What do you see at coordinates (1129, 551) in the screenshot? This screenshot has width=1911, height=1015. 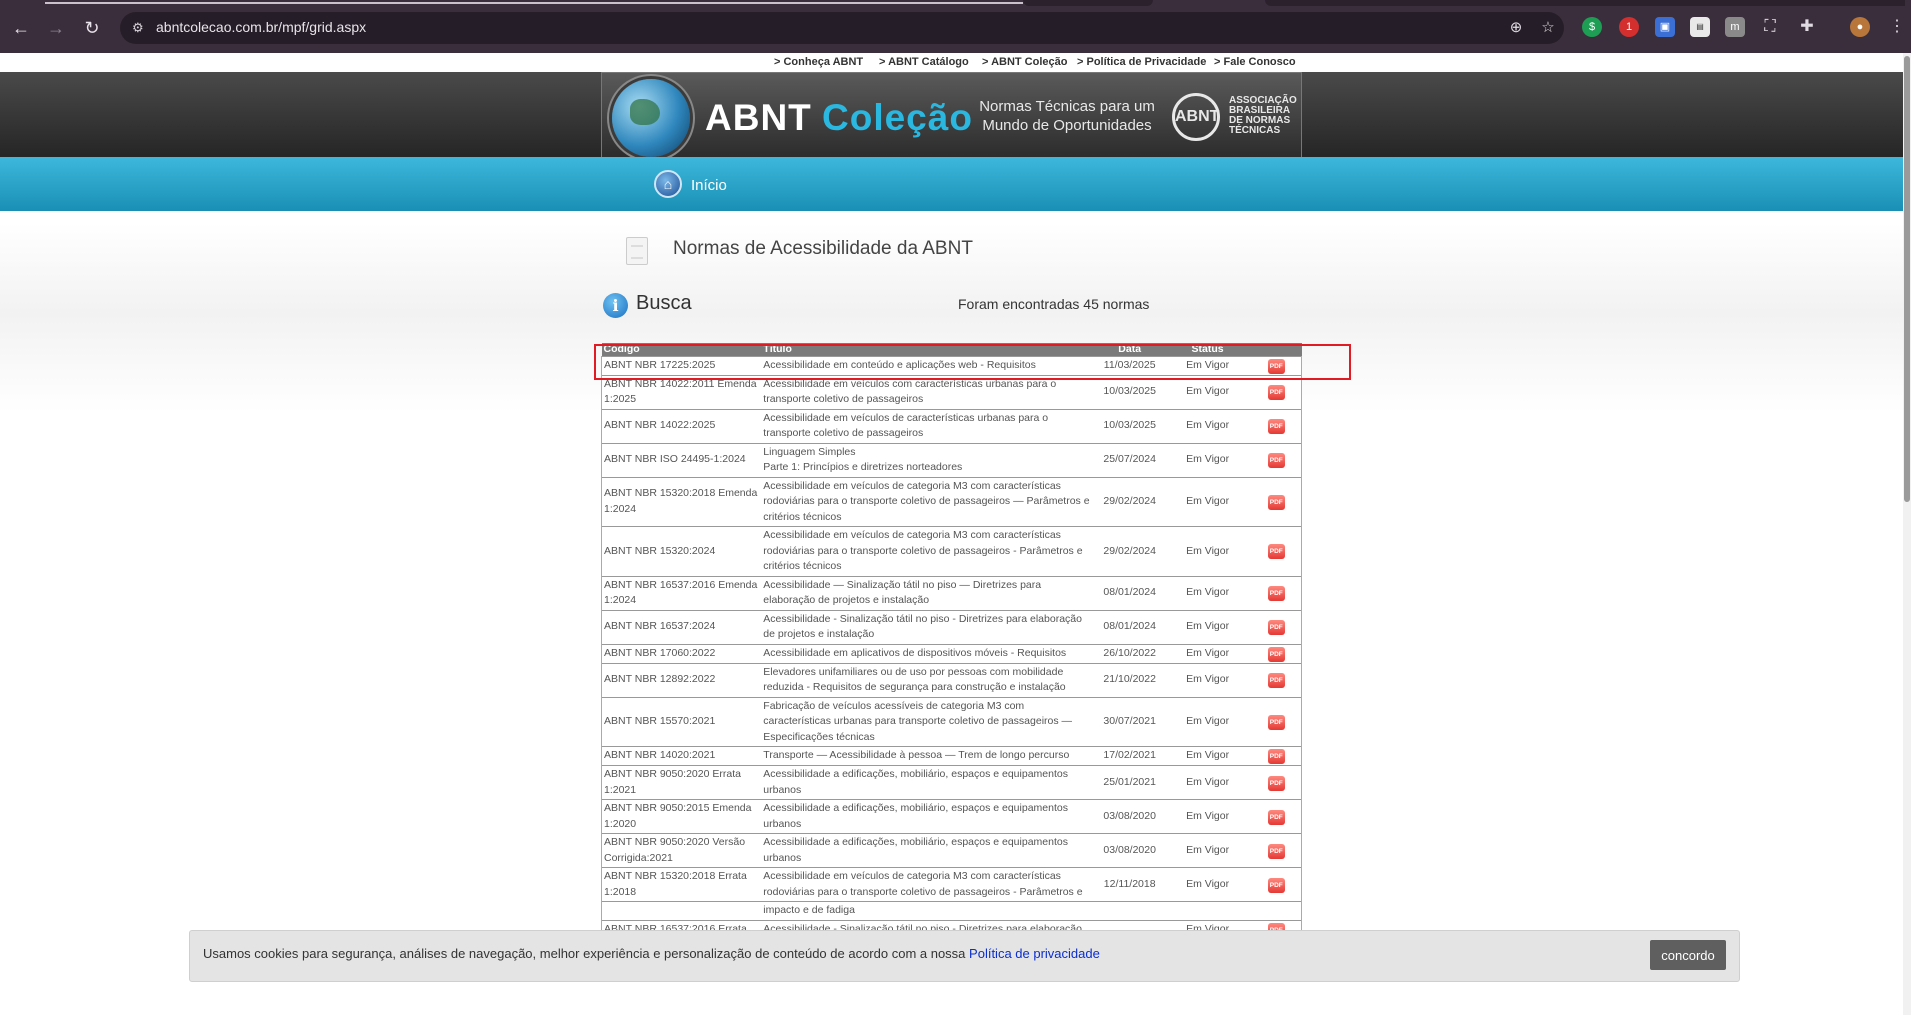 I see `cell-data: 29/02/2024` at bounding box center [1129, 551].